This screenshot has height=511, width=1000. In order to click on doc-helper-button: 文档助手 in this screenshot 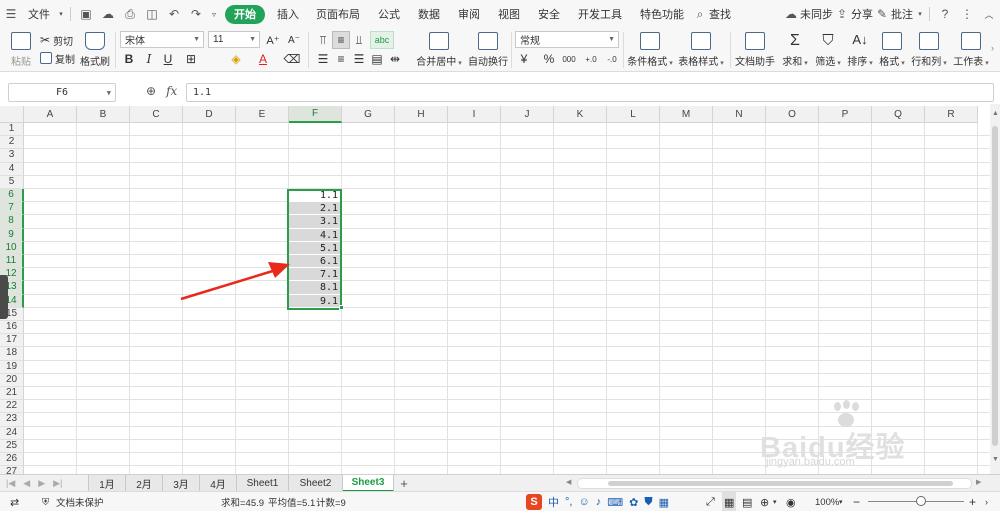, I will do `click(755, 50)`.